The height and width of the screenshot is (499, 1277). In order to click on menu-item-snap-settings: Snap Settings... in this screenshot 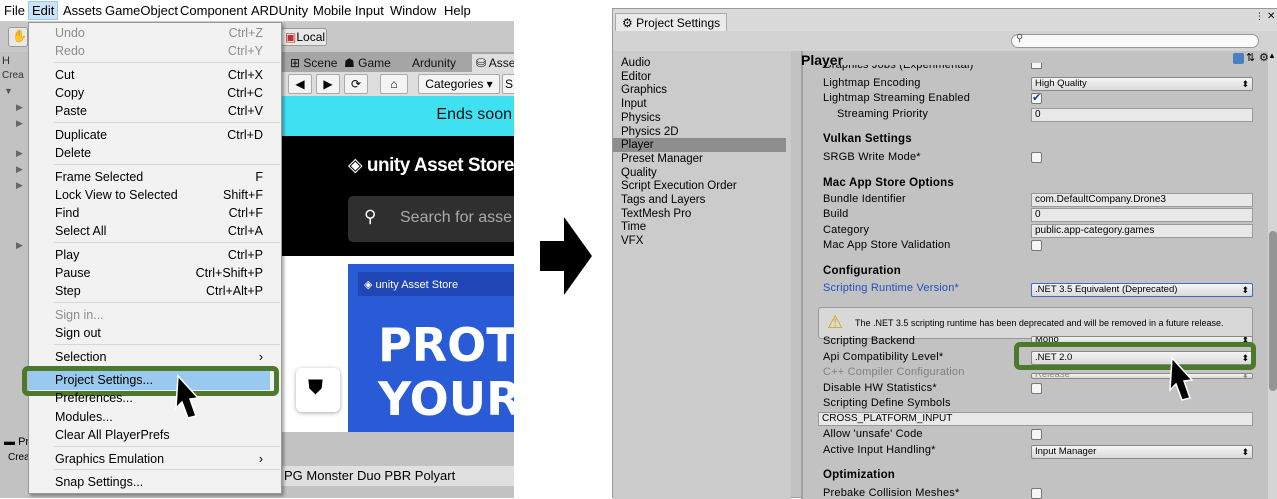, I will do `click(165, 484)`.